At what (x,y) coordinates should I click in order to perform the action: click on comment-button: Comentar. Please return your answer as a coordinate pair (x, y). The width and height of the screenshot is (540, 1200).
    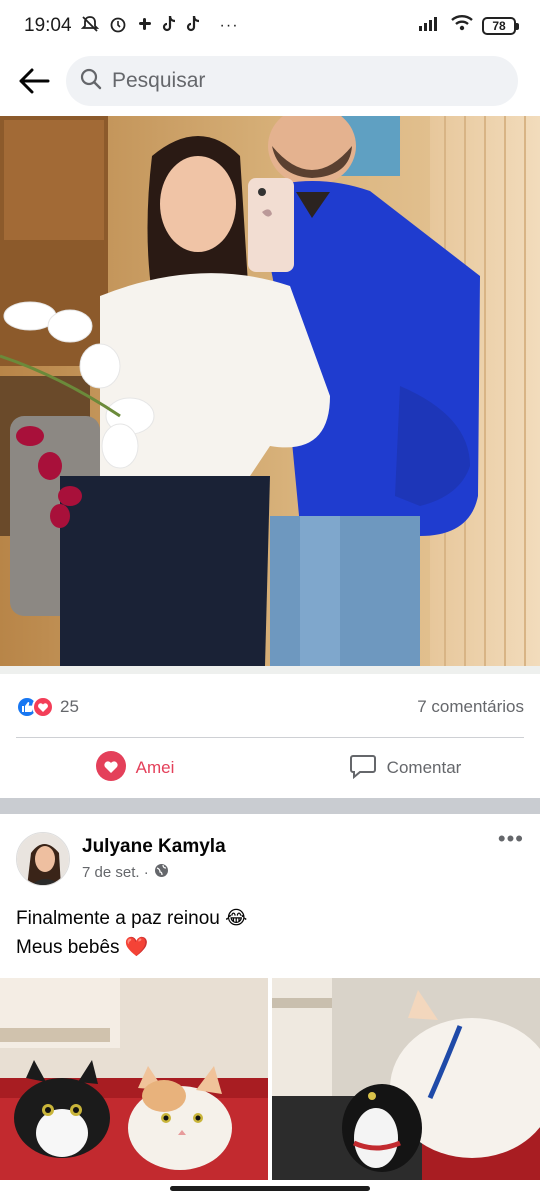
    Looking at the image, I should click on (405, 768).